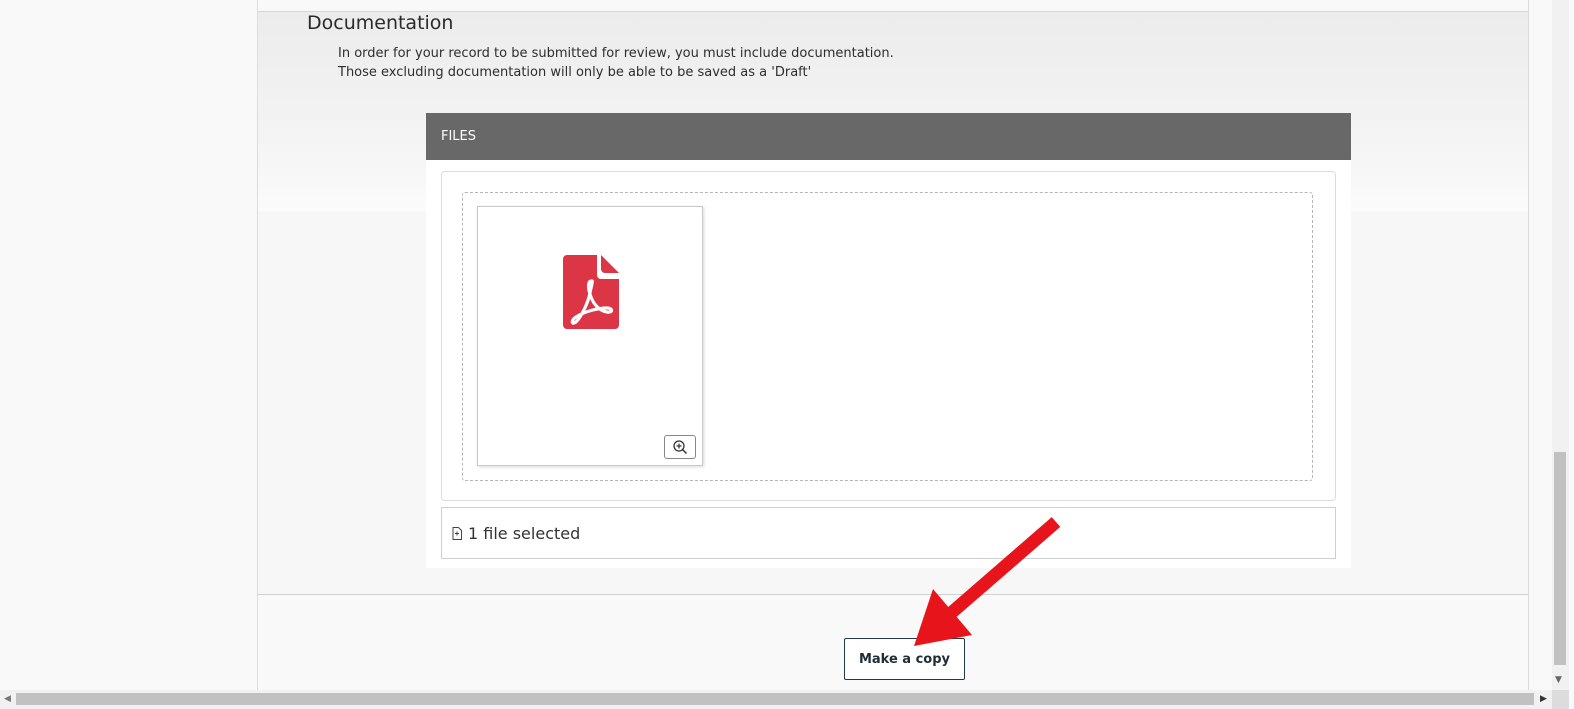  I want to click on vertical-scrollbar-thumb, so click(1560, 558).